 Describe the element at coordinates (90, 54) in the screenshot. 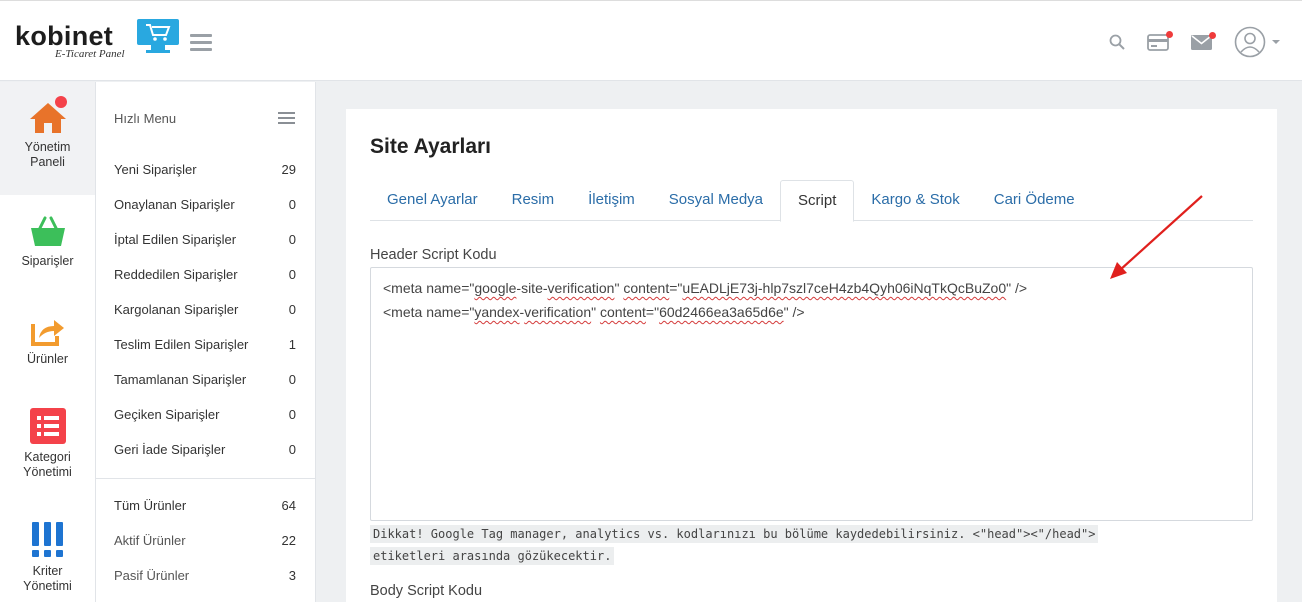

I see `logo-subtitle: E-Ticaret Panel` at that location.